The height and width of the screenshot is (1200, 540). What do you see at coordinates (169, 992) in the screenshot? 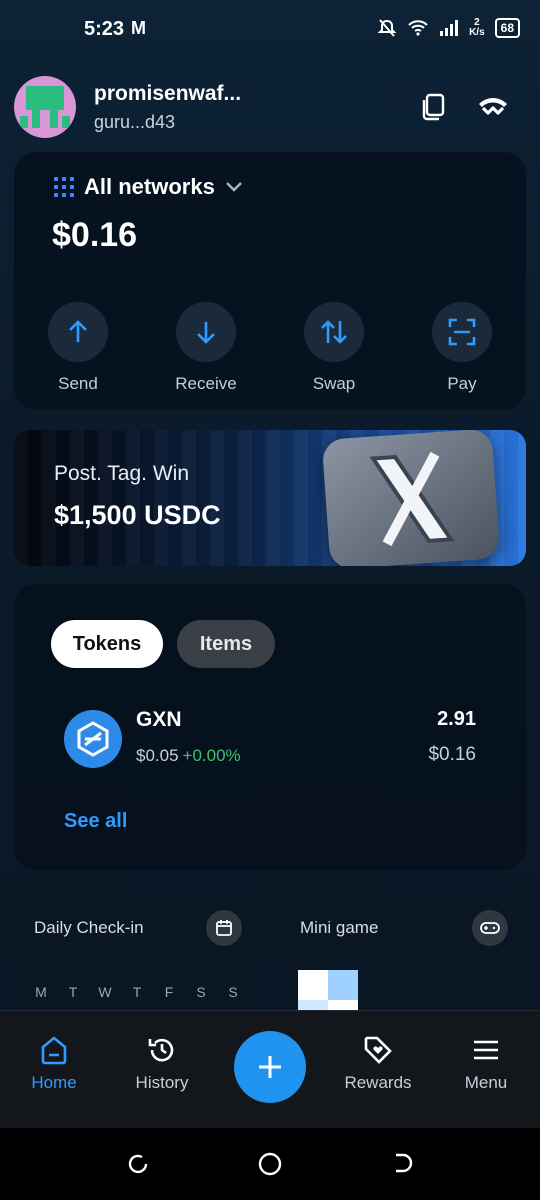
I see `day-friday: F` at bounding box center [169, 992].